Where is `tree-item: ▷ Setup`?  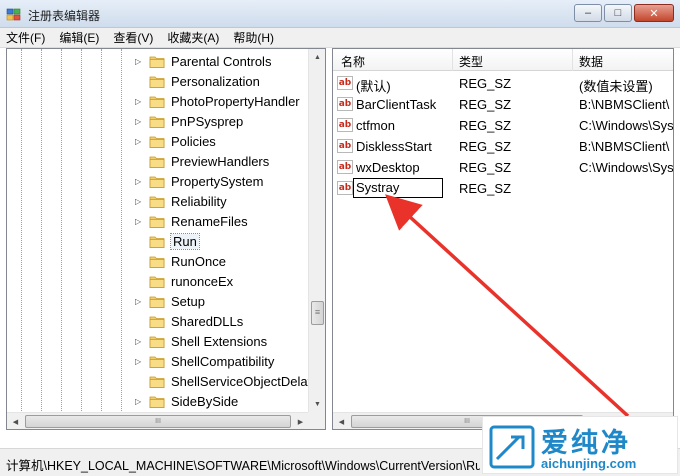 tree-item: ▷ Setup is located at coordinates (170, 301).